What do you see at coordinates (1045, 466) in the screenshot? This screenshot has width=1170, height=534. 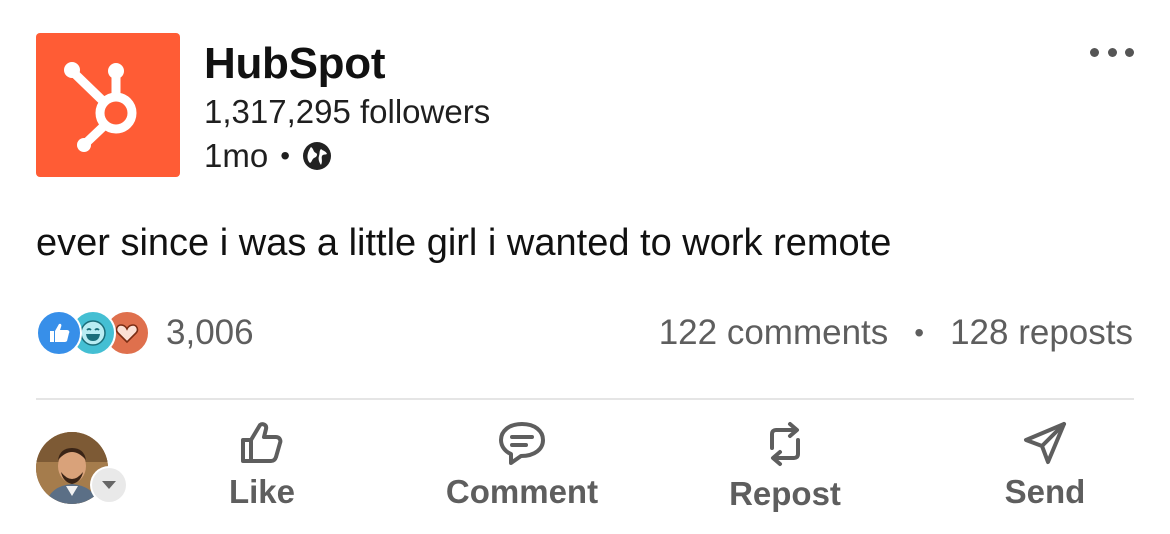 I see `send-button: Send` at bounding box center [1045, 466].